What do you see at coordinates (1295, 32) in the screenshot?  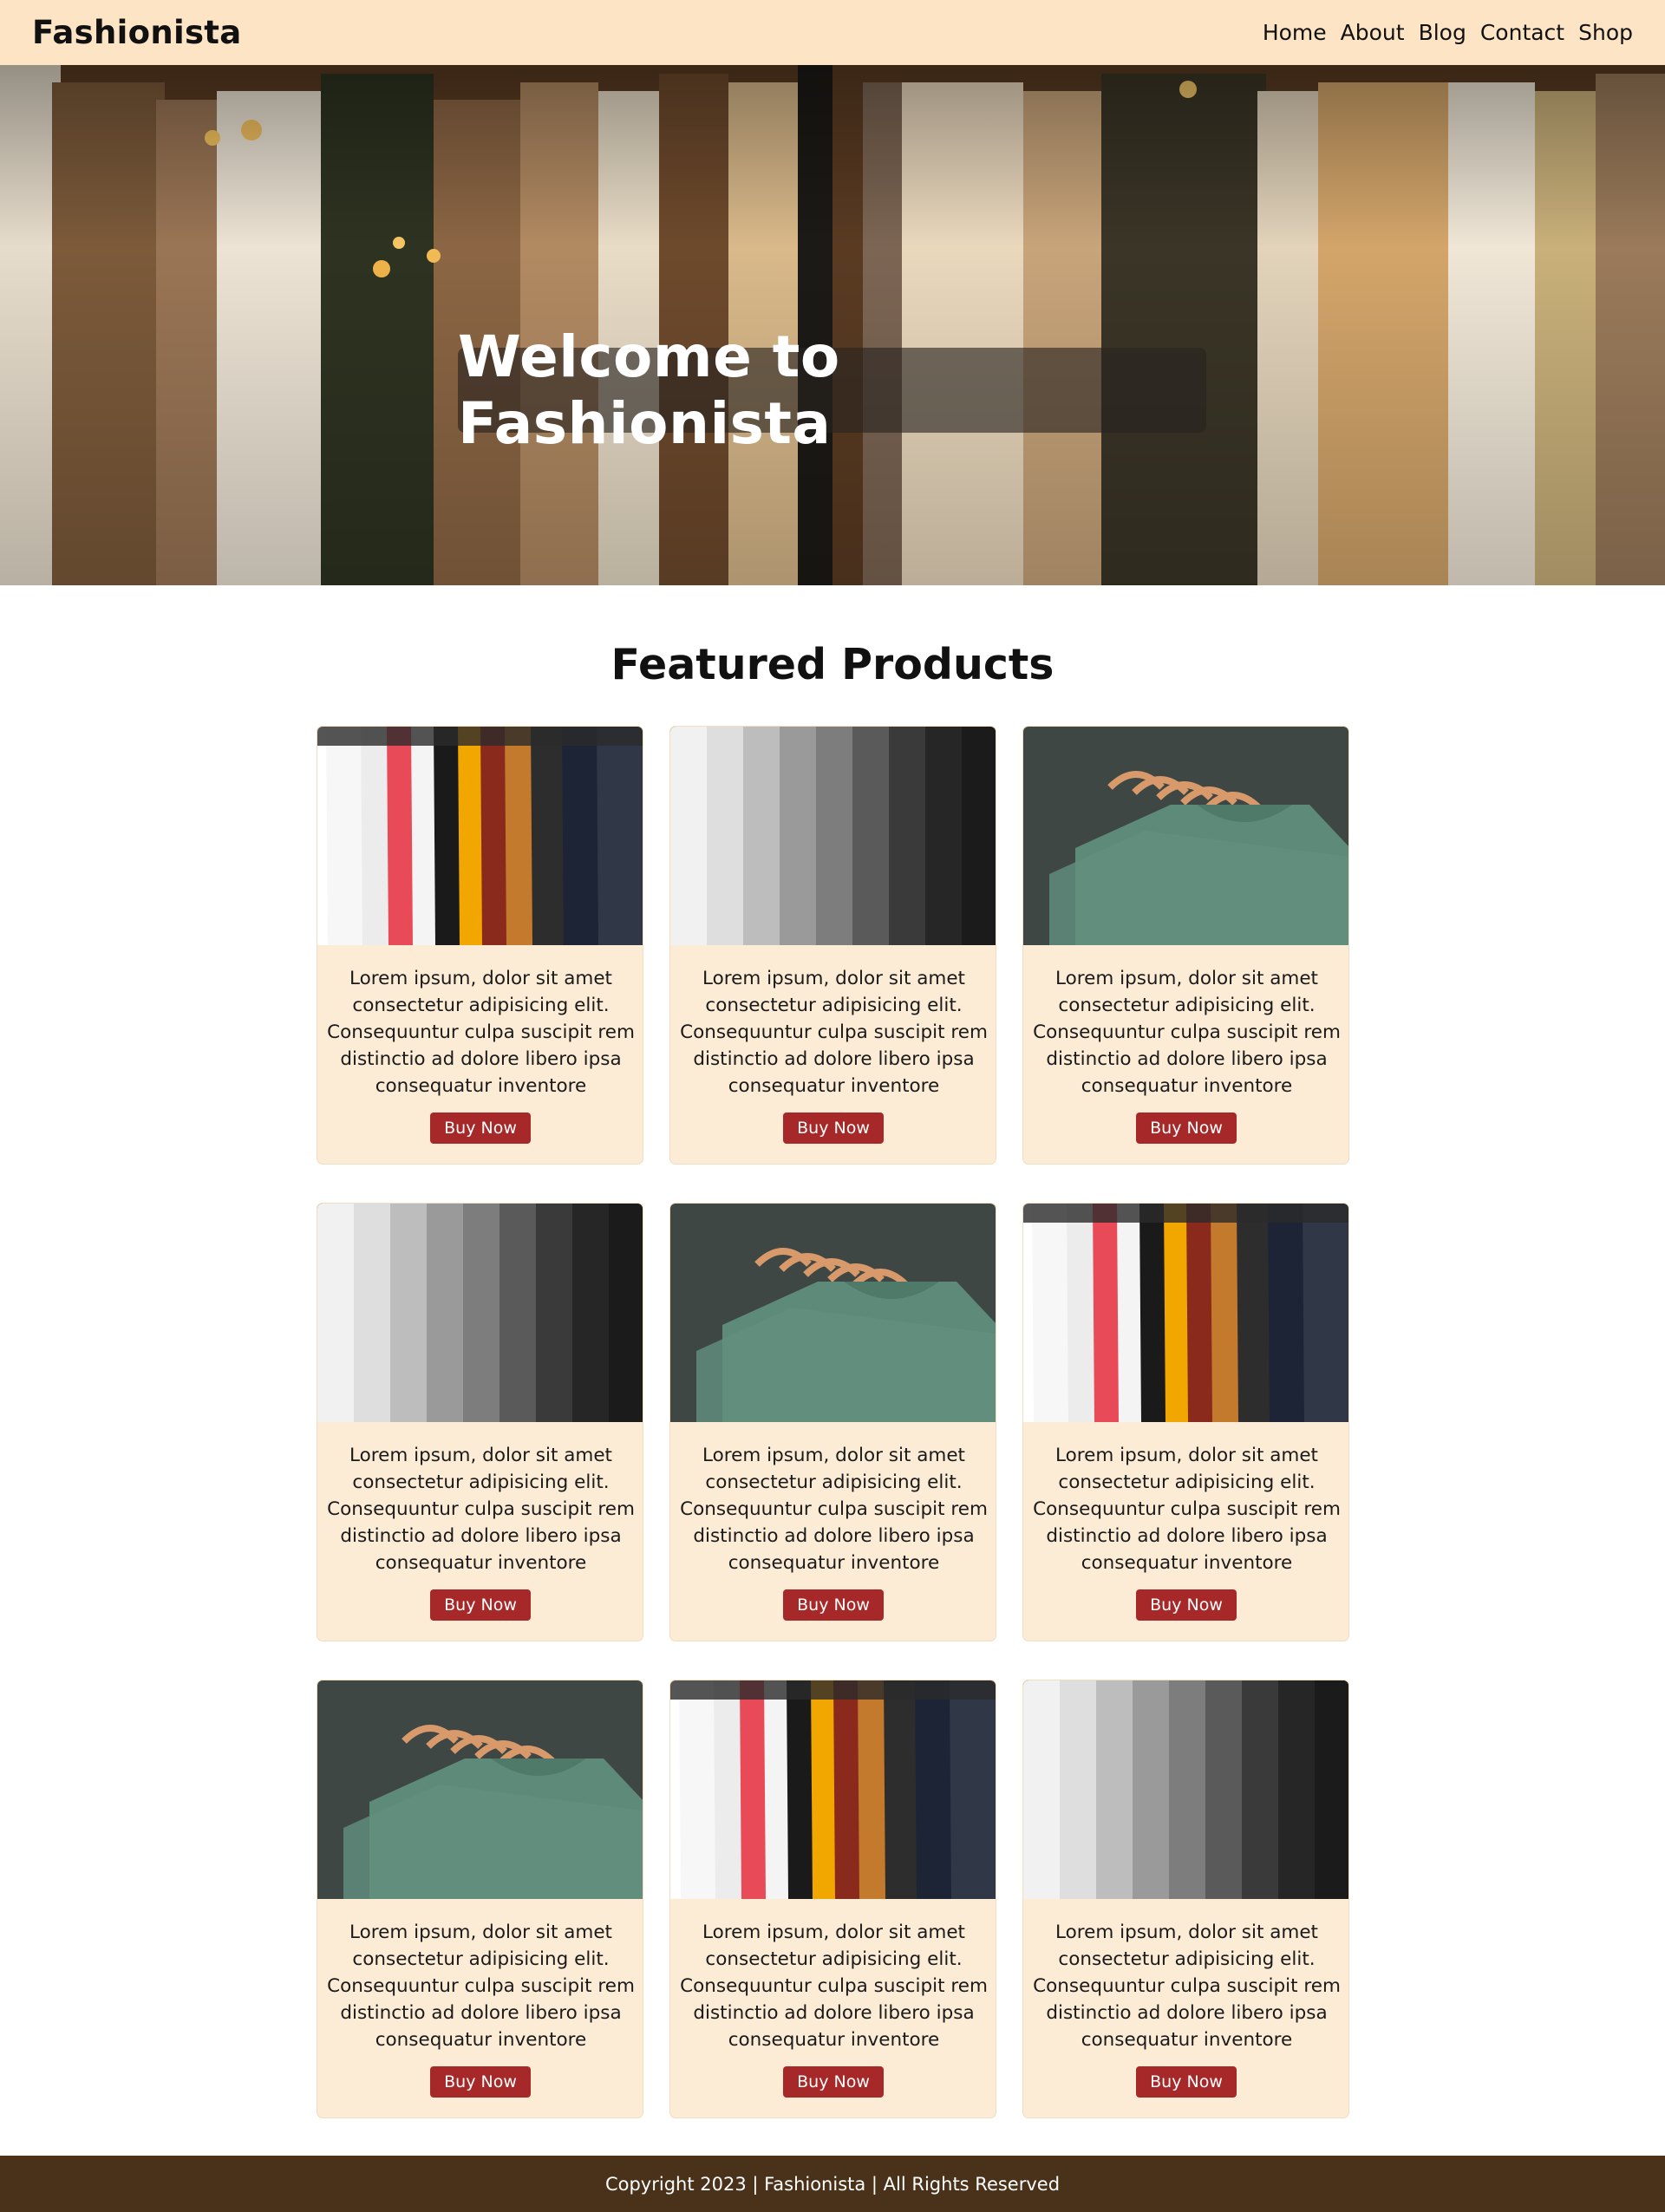 I see `nav-link-home: Home` at bounding box center [1295, 32].